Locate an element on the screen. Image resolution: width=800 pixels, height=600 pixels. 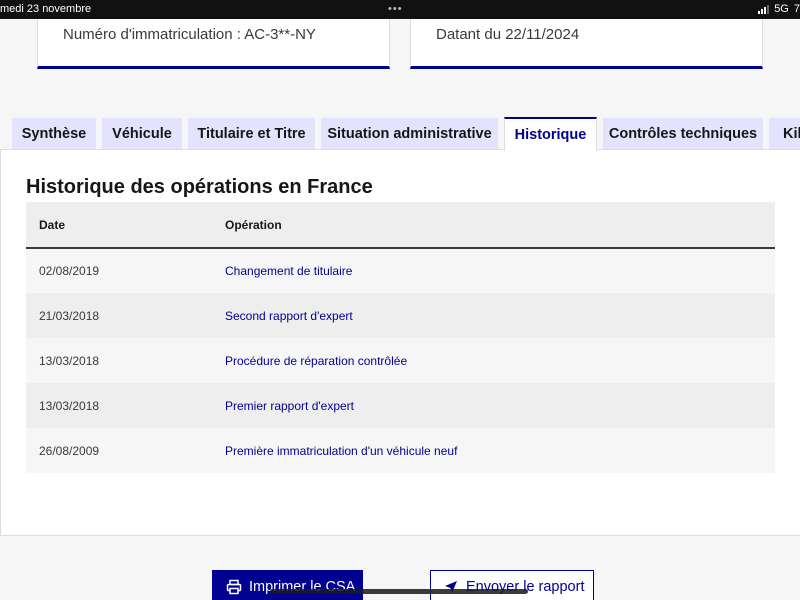
operation-date: 21/03/2018 is located at coordinates (118, 315).